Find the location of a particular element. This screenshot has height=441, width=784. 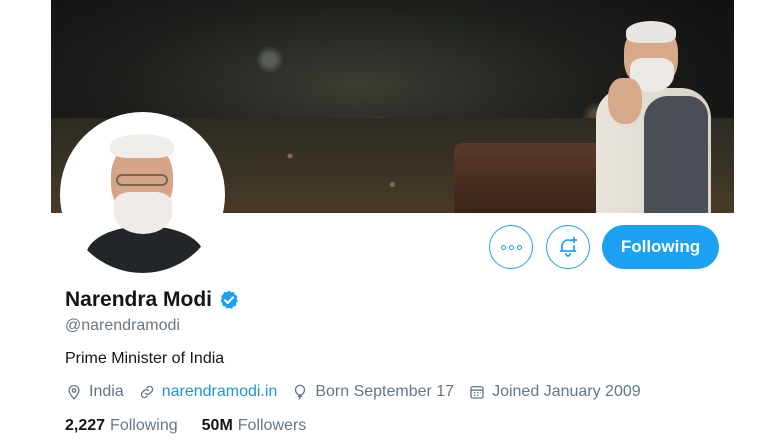

calendar-icon is located at coordinates (477, 392).